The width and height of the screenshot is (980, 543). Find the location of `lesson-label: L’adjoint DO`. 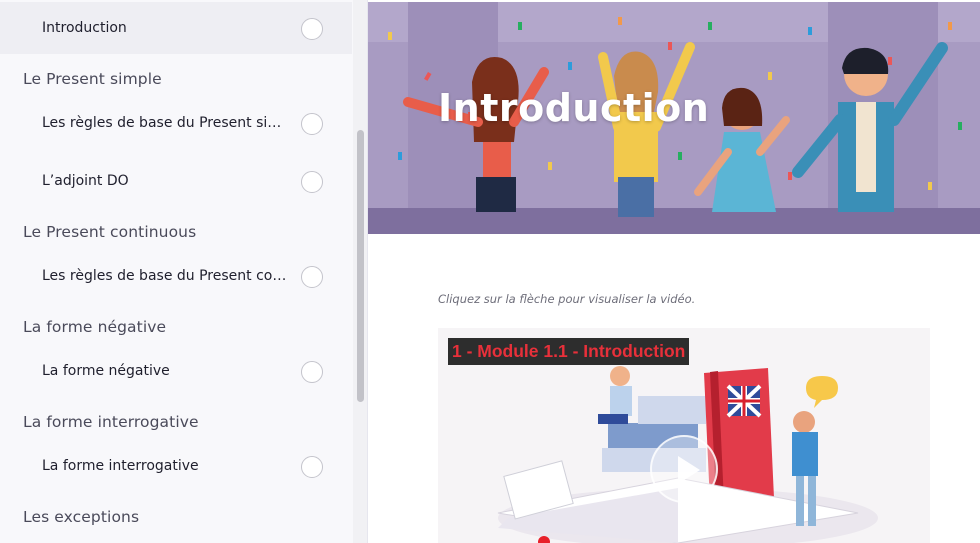

lesson-label: L’adjoint DO is located at coordinates (85, 181).